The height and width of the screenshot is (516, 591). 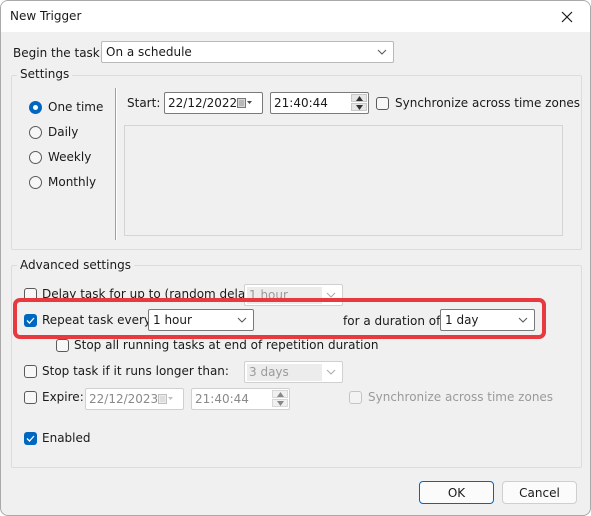 I want to click on radio-one-time, so click(x=35, y=107).